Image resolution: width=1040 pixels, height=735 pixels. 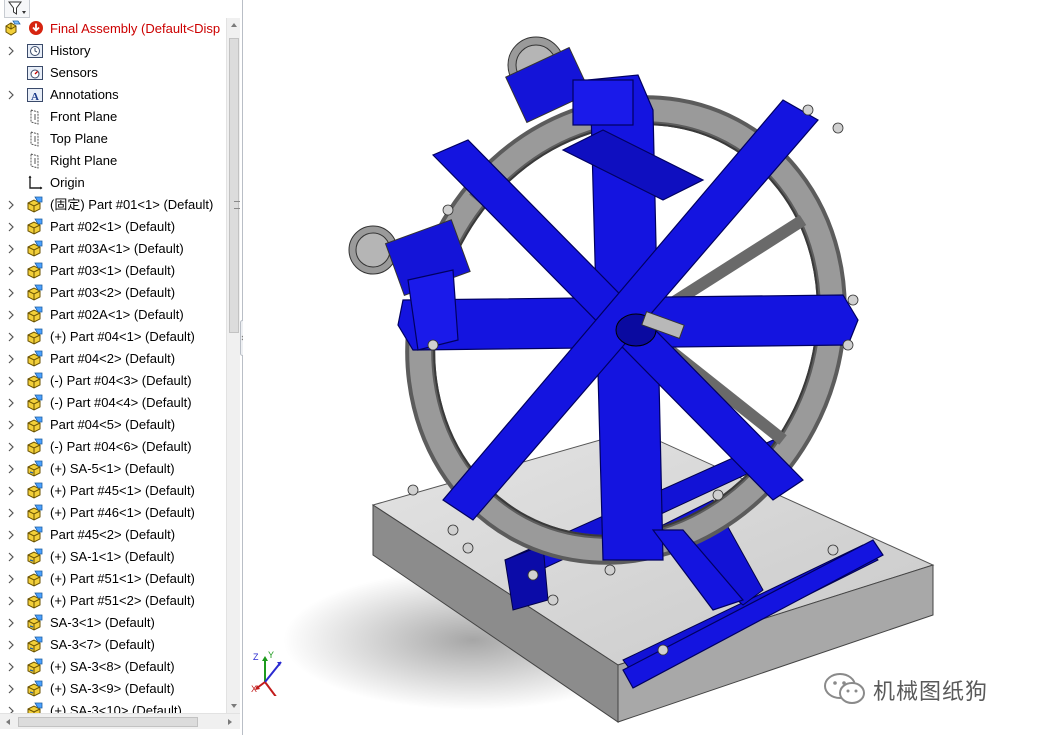 I want to click on tree-item-label: (-) Part #04<6> (Default), so click(x=121, y=446).